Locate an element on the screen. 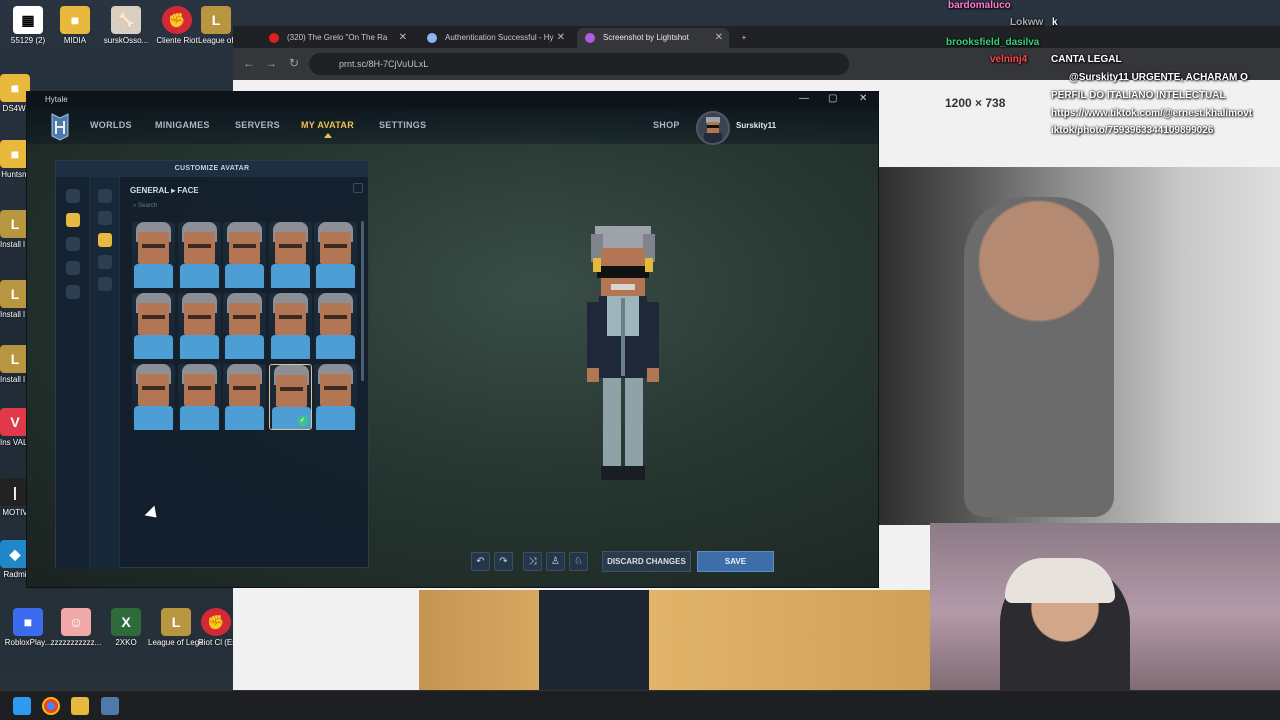  subcategory-ears-icon is located at coordinates (105, 284).